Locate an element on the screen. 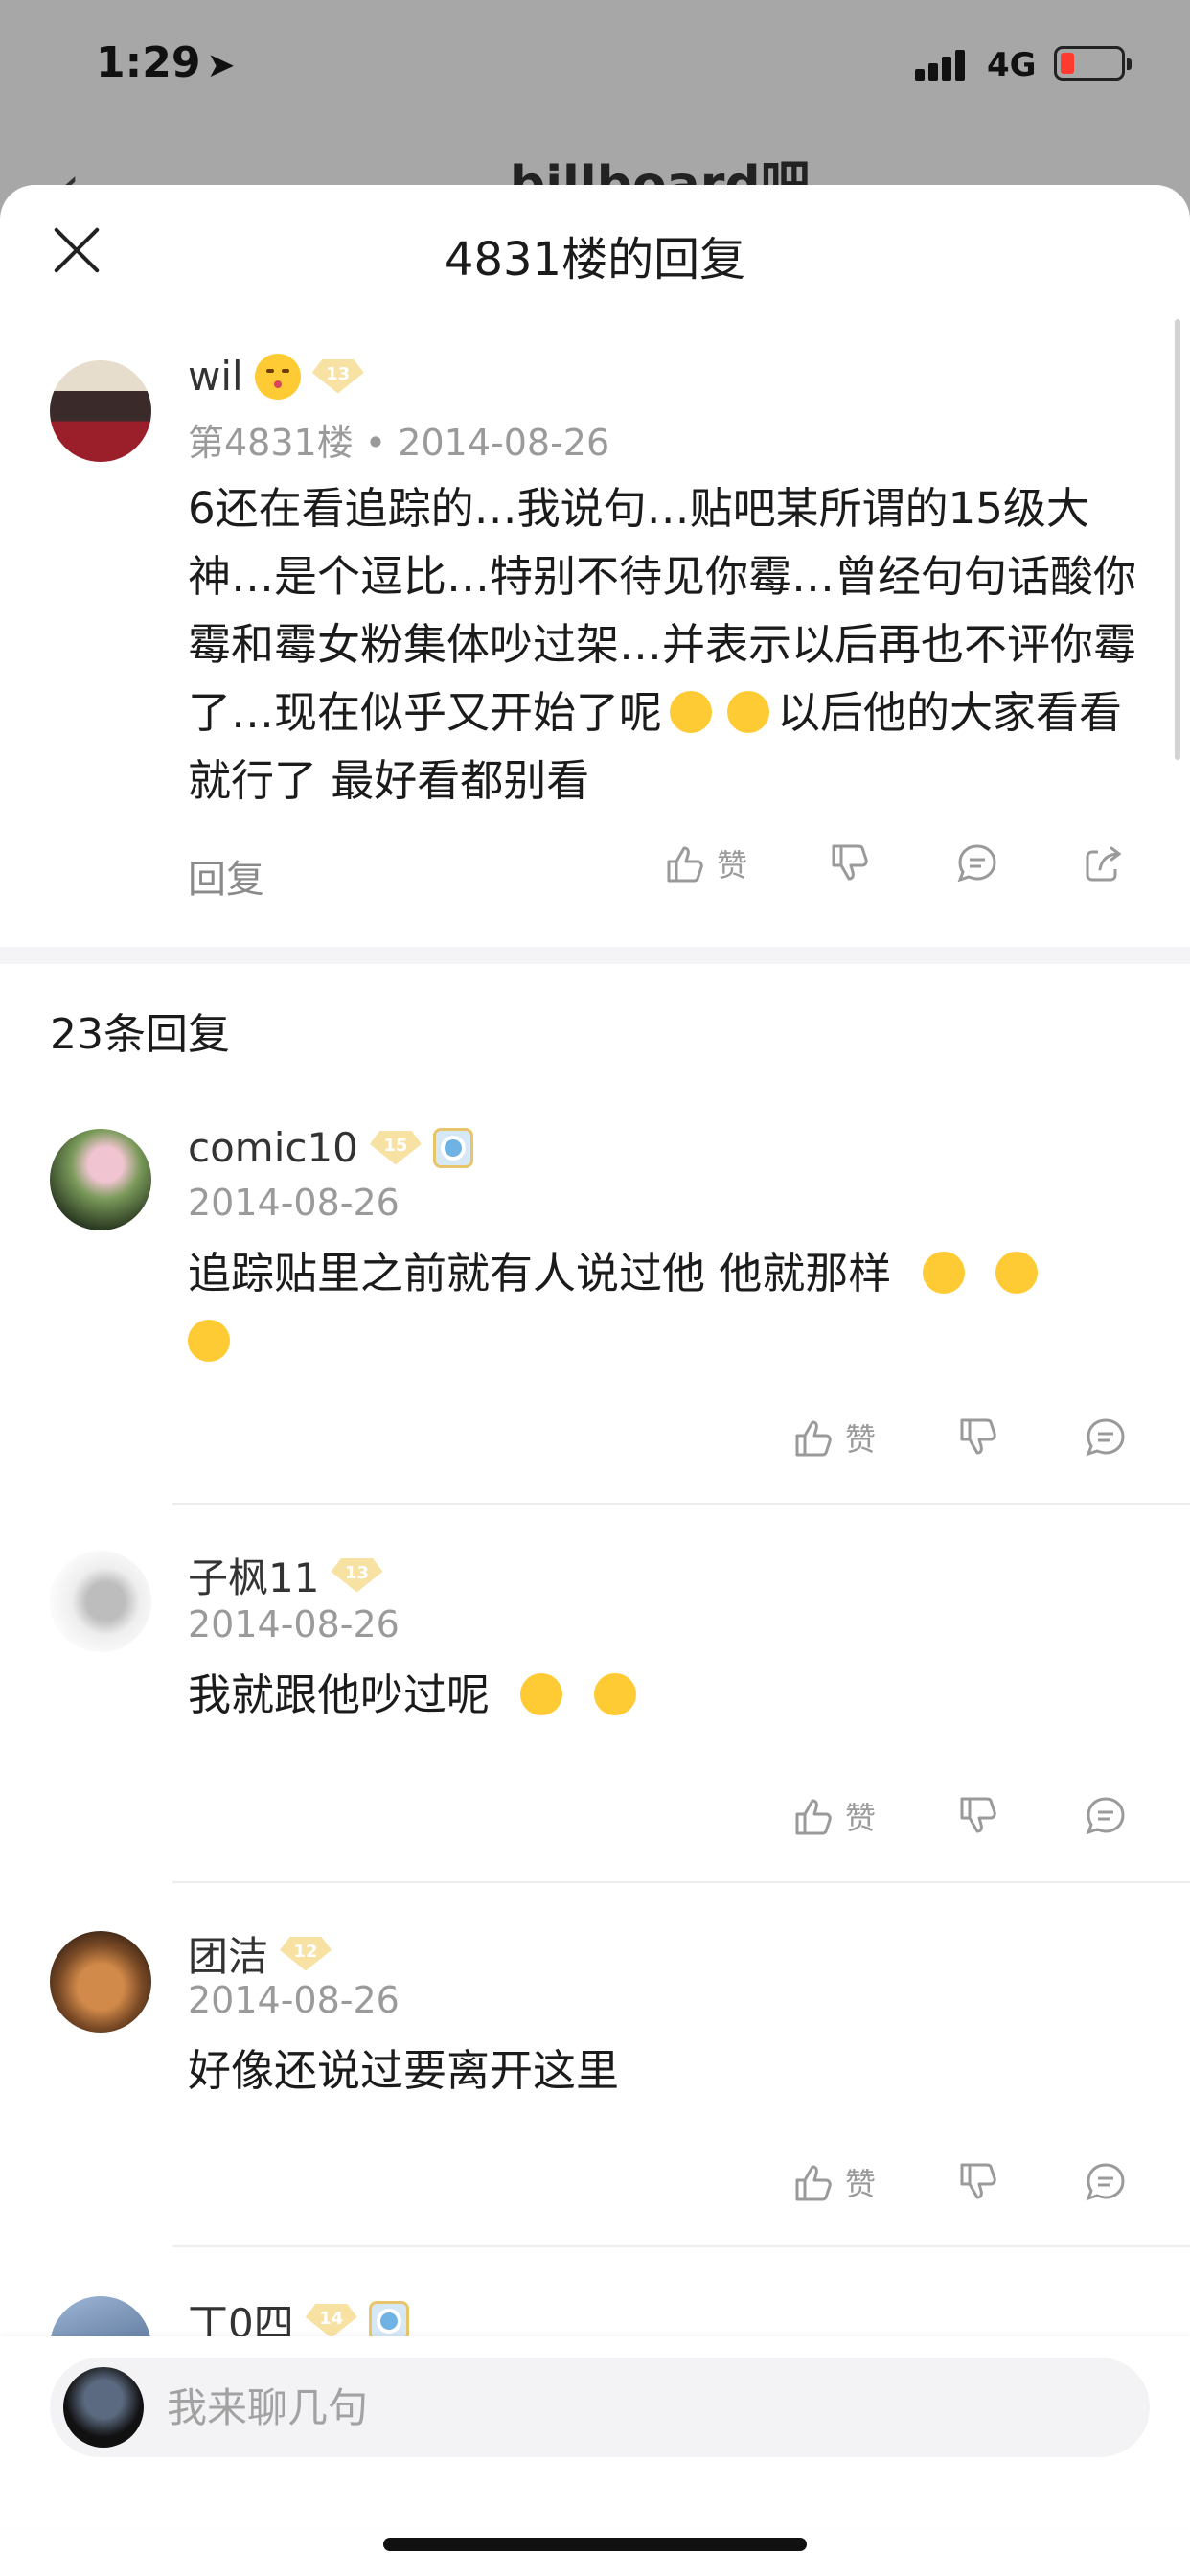 Image resolution: width=1190 pixels, height=2576 pixels. post-author: wil 13 is located at coordinates (276, 376).